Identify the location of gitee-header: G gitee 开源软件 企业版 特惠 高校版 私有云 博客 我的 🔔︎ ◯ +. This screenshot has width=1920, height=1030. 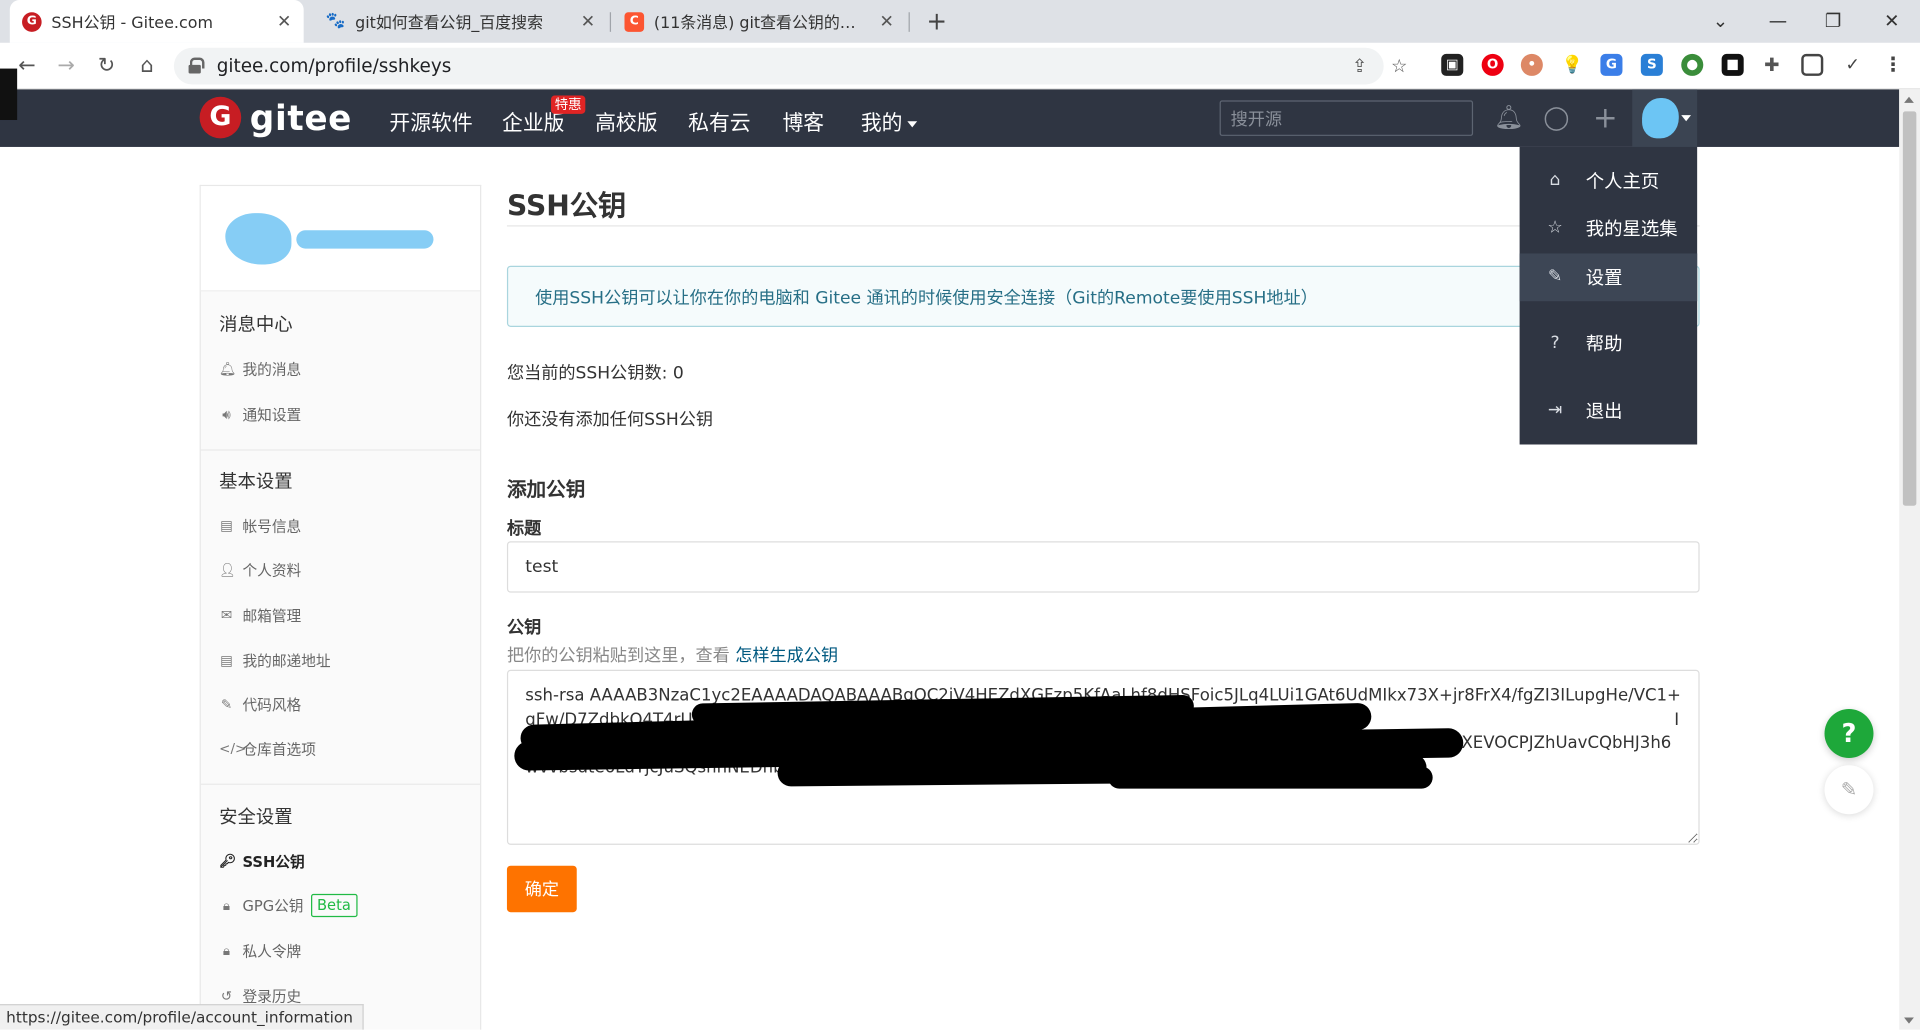
(950, 118).